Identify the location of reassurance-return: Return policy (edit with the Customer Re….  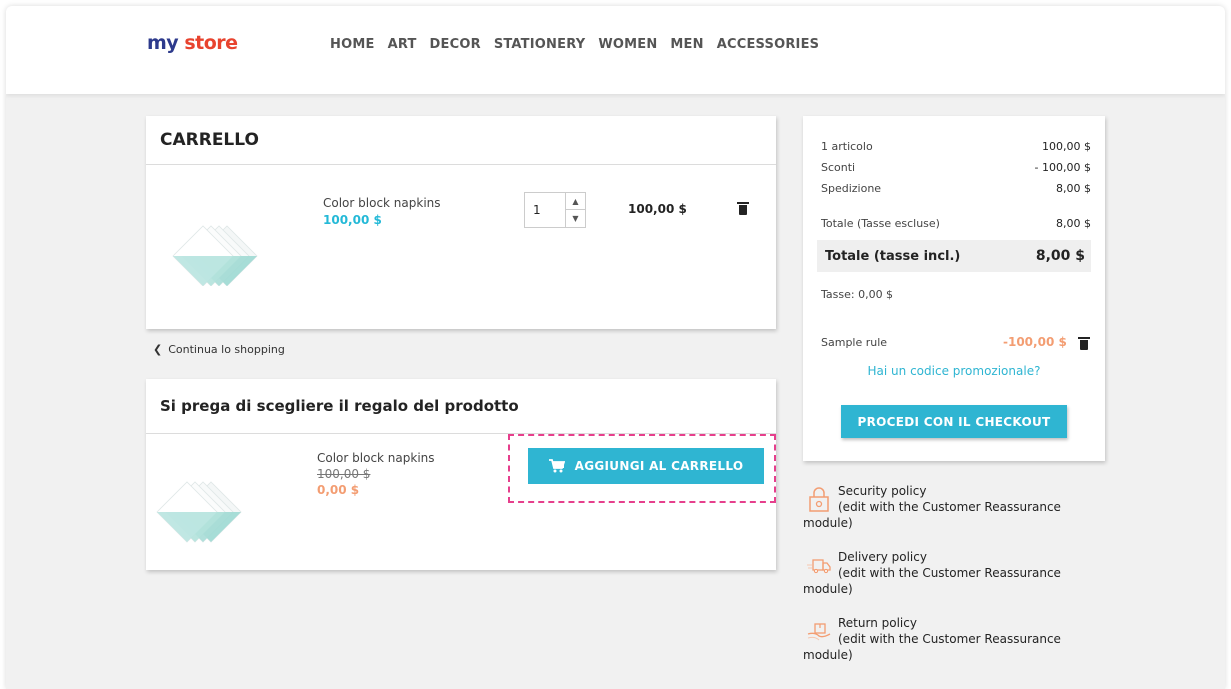
(953, 643).